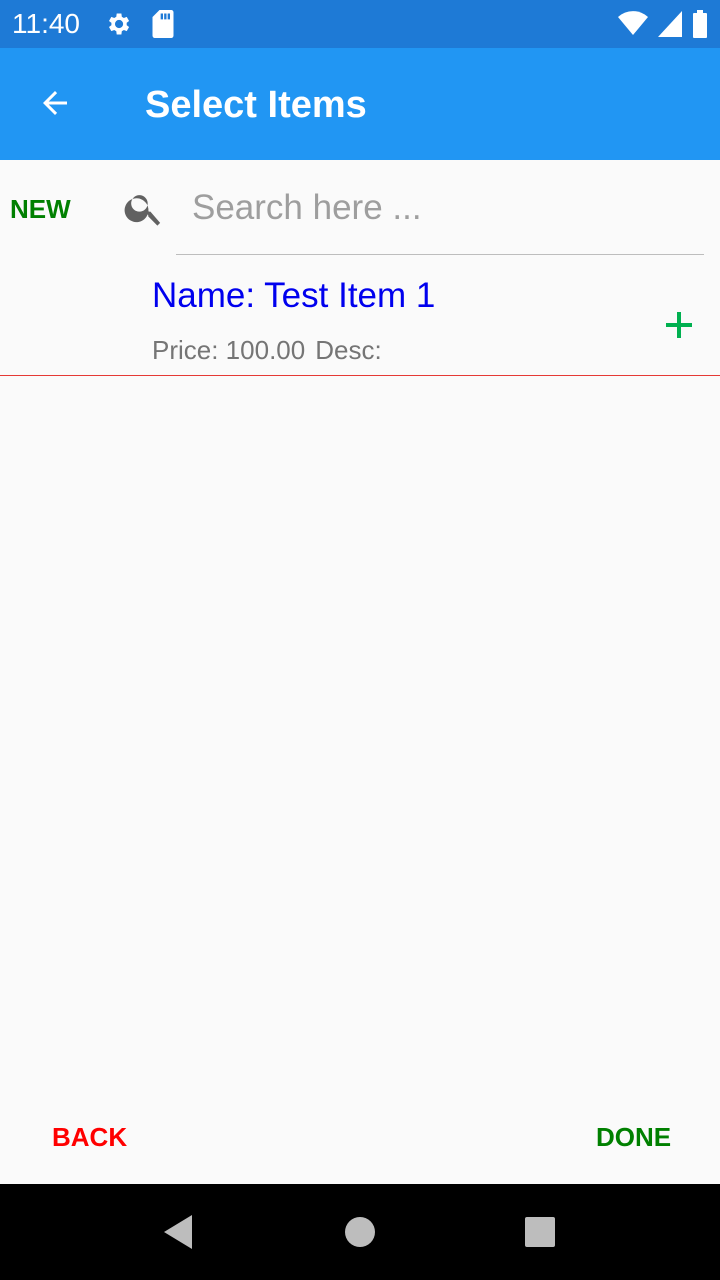 The image size is (720, 1280). What do you see at coordinates (229, 350) in the screenshot?
I see `item-price: Price: 100.00` at bounding box center [229, 350].